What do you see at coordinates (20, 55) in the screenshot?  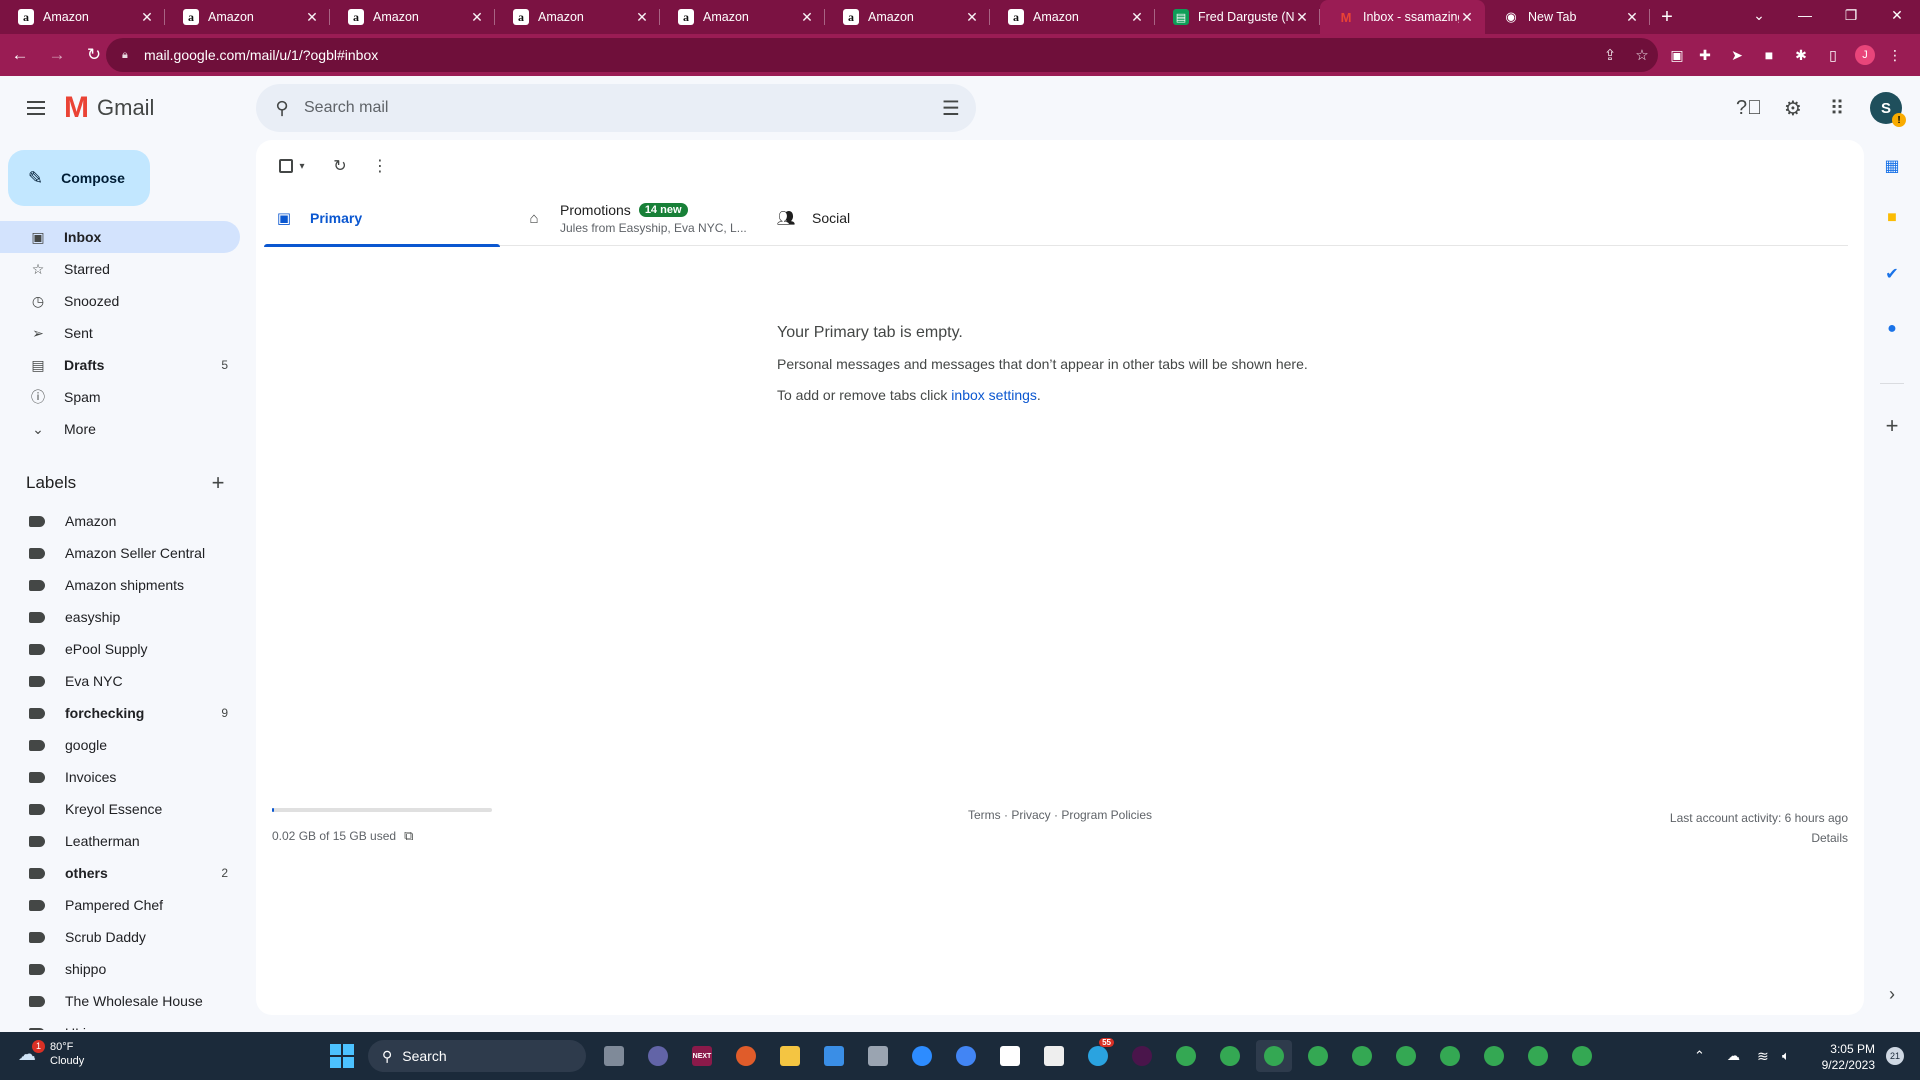 I see `back-button: ←` at bounding box center [20, 55].